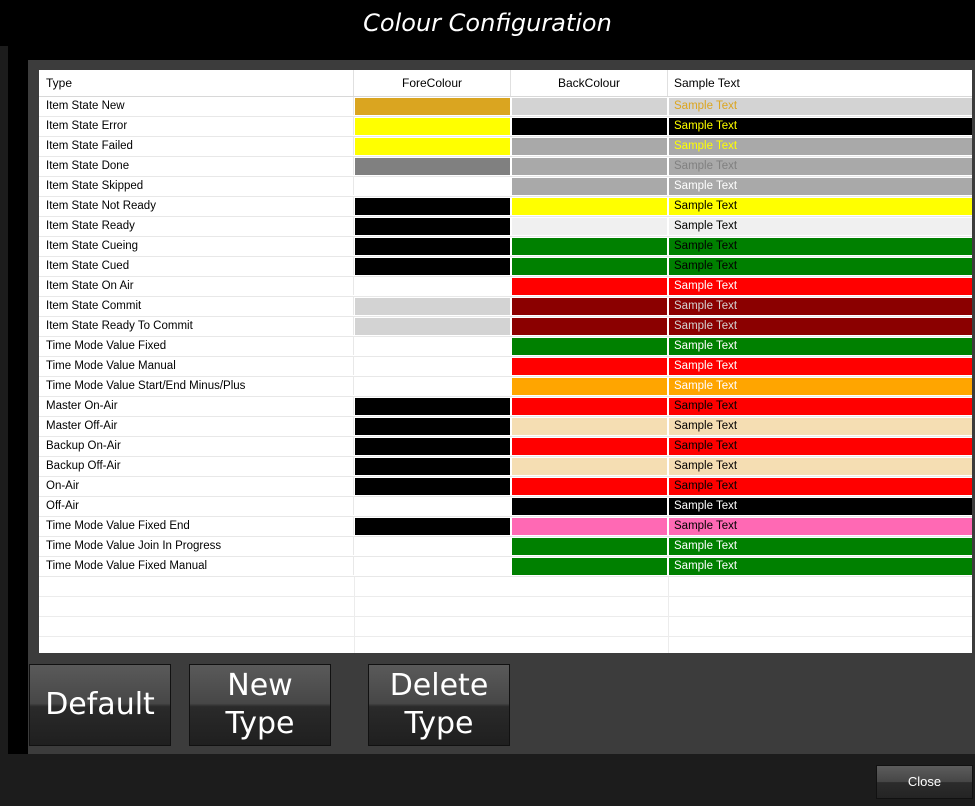  I want to click on table-row: Master On-Air Sample Text, so click(505, 407).